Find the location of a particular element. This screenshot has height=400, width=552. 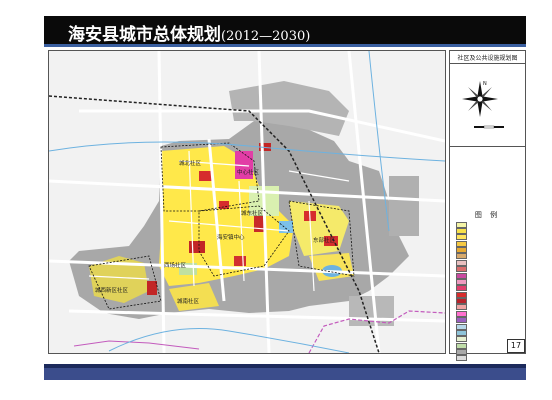

map-title: 海安县城市总体规划(2012—2030) is located at coordinates (189, 32).